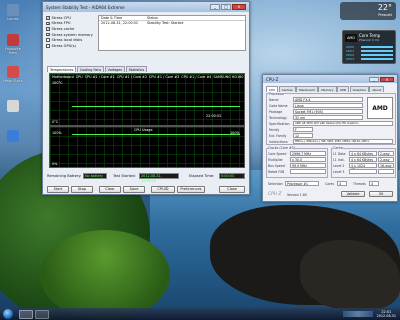 The image size is (400, 320). Describe the element at coordinates (386, 165) in the screenshot. I see `level2-way: 16-way` at that location.